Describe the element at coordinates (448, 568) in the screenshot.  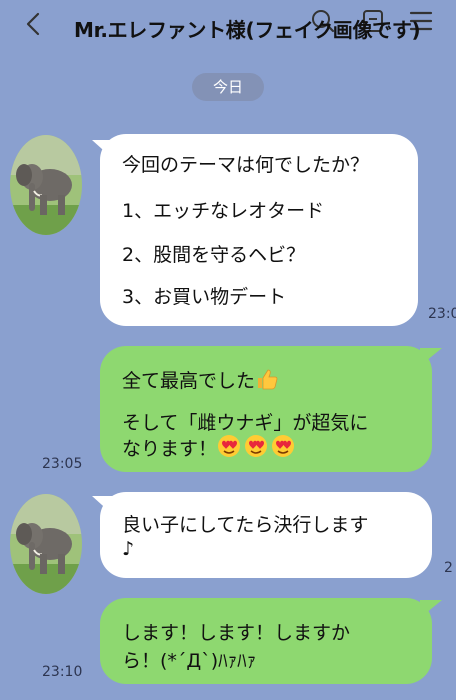
I see `message-time: 2` at that location.